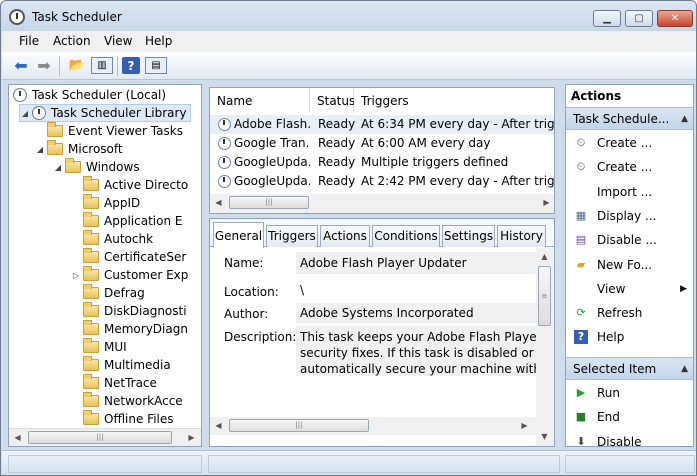  Describe the element at coordinates (544, 436) in the screenshot. I see `scroll-down-icon: ▼` at that location.